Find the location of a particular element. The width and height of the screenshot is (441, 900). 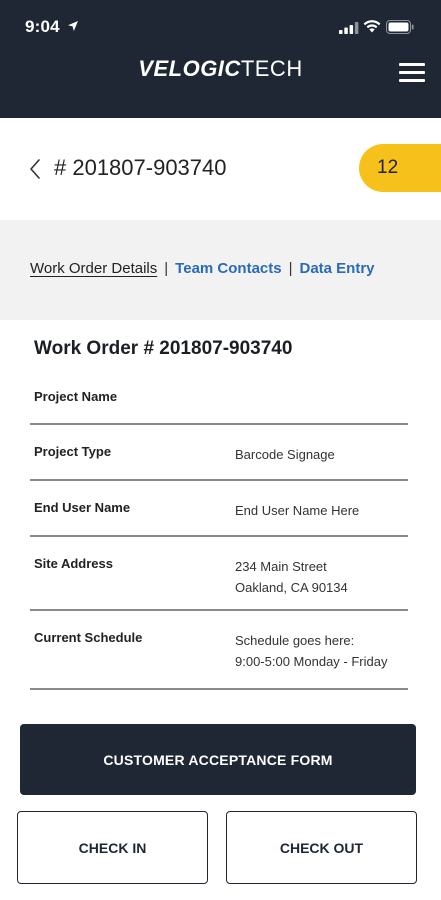

detail-value-line: Schedule goes here: is located at coordinates (295, 640).